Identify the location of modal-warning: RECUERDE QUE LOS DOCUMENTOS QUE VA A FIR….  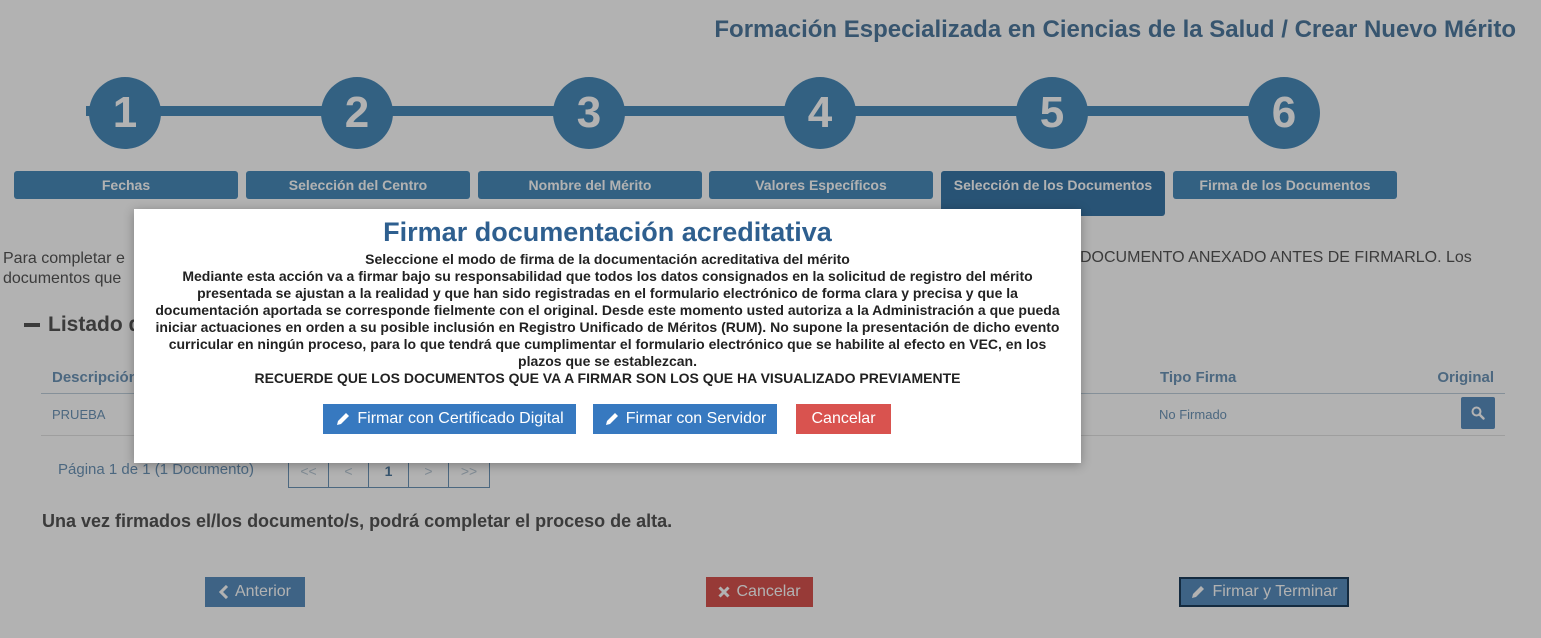
(607, 378).